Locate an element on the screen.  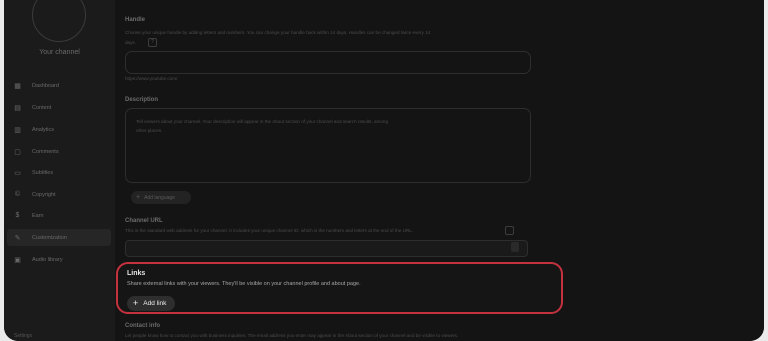
description-label: Description is located at coordinates (142, 100).